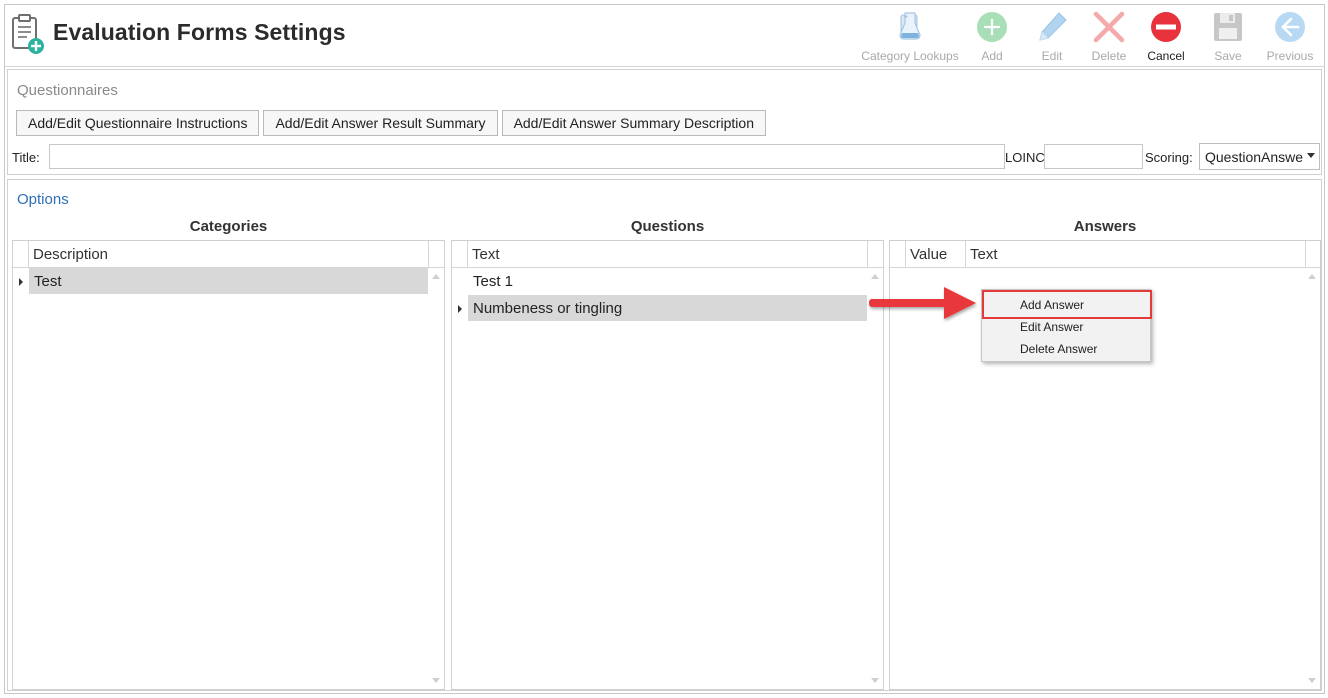 Image resolution: width=1328 pixels, height=698 pixels. I want to click on options-title: Options, so click(43, 199).